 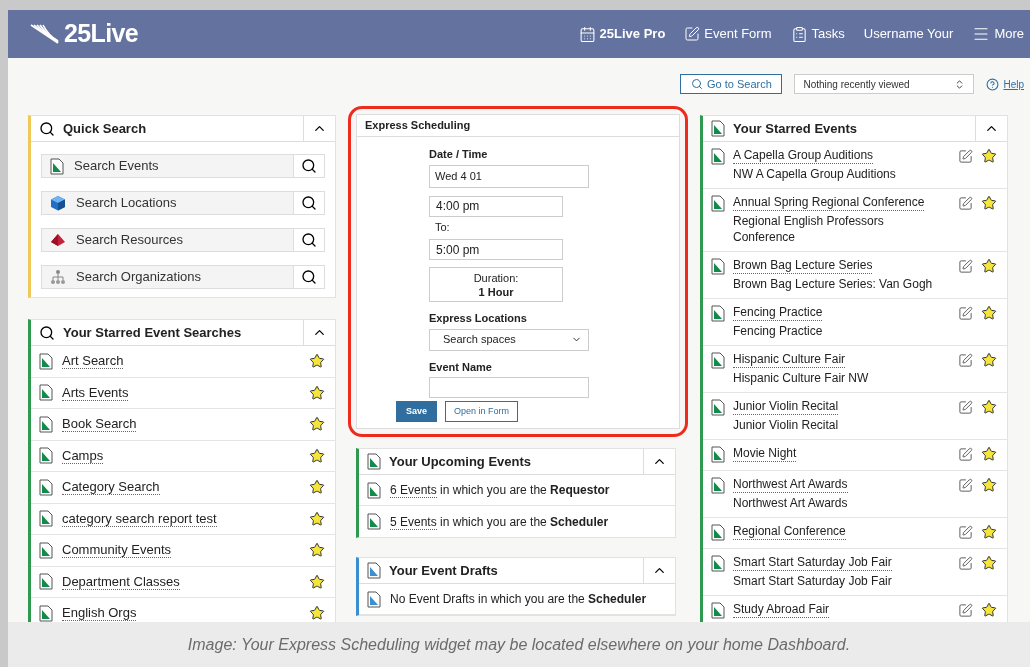 What do you see at coordinates (1005, 84) in the screenshot?
I see `help-link: Help` at bounding box center [1005, 84].